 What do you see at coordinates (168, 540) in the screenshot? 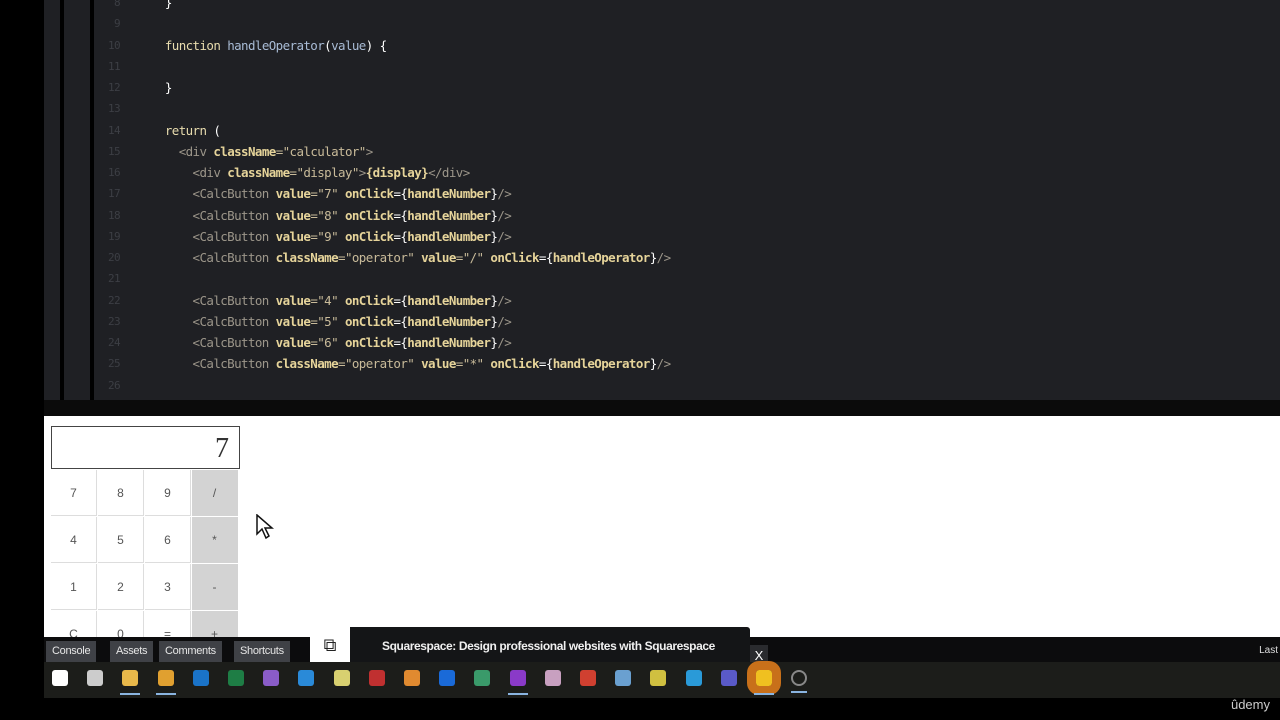
I see `calc-key: 6` at bounding box center [168, 540].